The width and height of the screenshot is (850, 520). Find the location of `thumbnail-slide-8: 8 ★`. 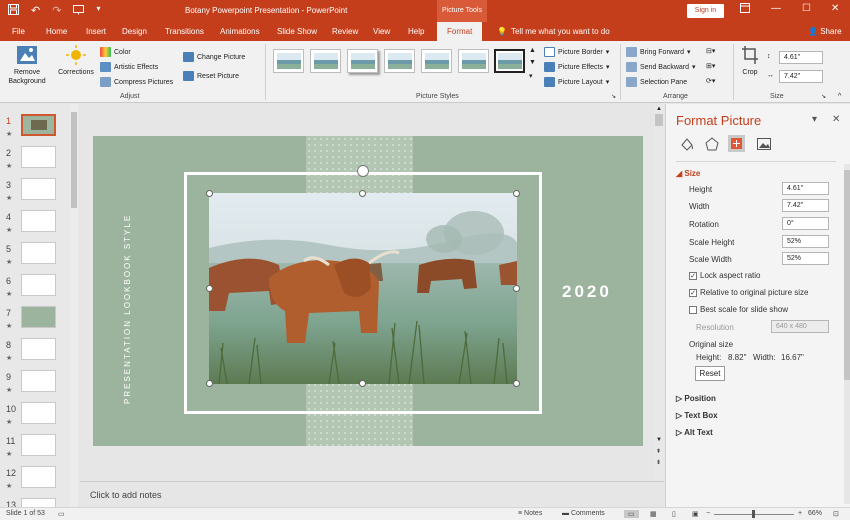

thumbnail-slide-8: 8 ★ is located at coordinates (33, 354).